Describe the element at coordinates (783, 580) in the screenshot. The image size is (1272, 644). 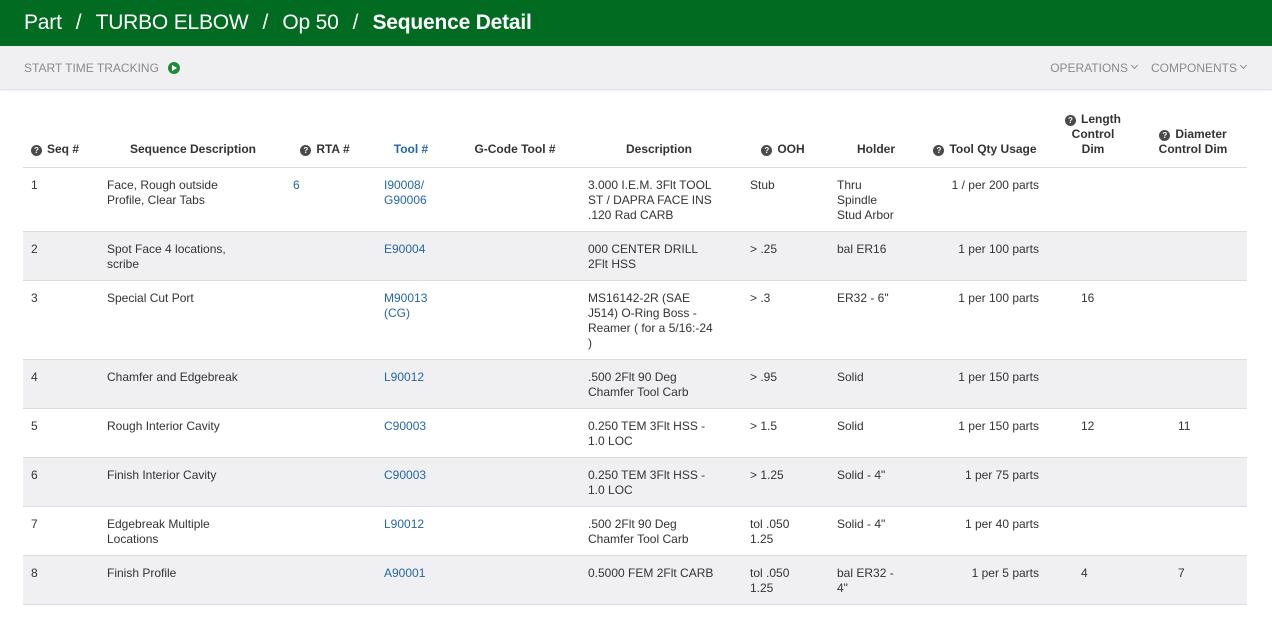
I see `cell-ooh: tol .050 1.25` at that location.